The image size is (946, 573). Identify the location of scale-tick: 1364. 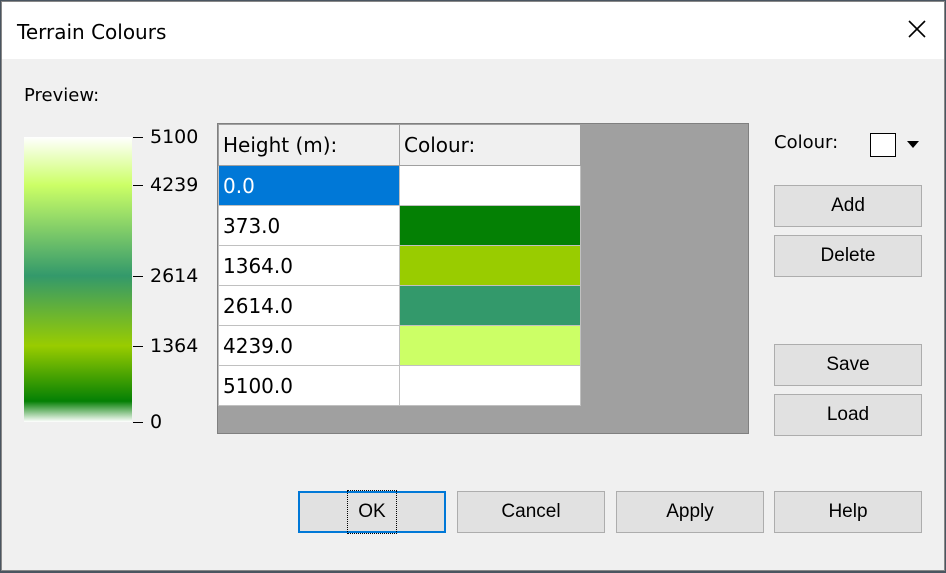
(165, 346).